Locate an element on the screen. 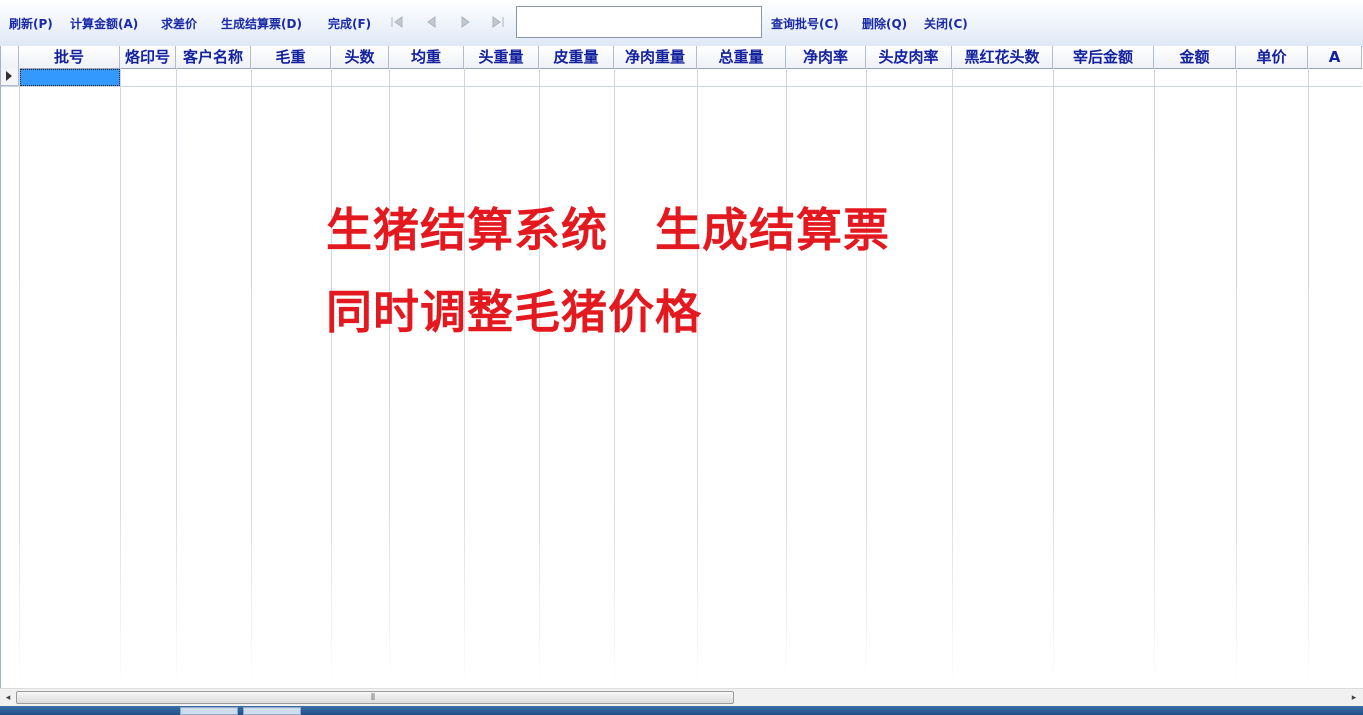  current-row-arrow-icon is located at coordinates (9, 76).